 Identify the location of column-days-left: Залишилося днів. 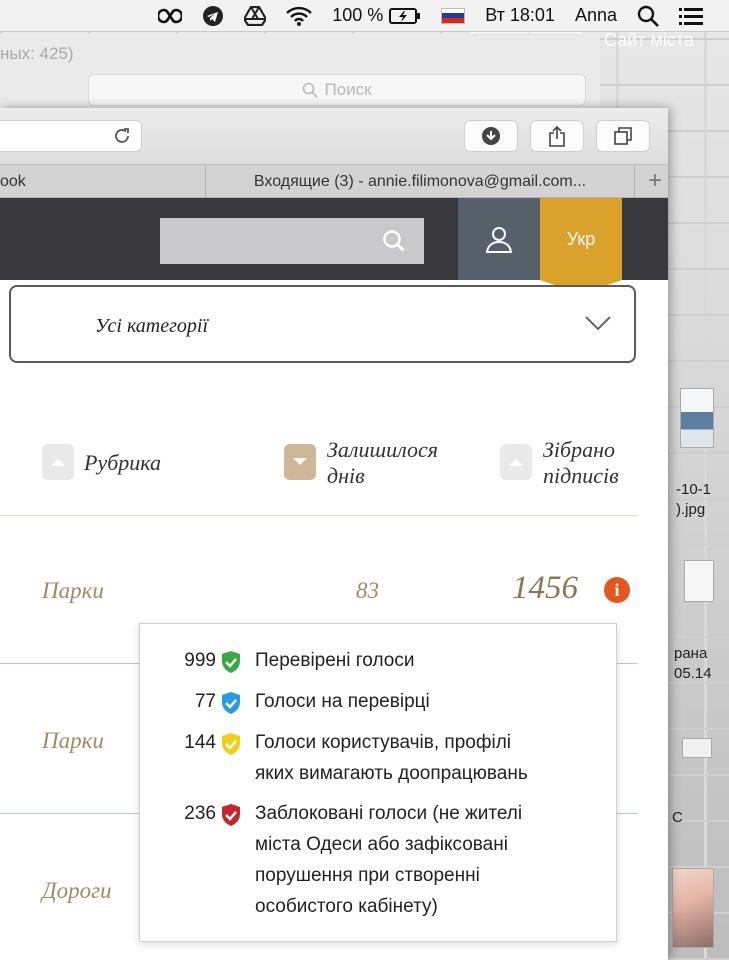
(382, 462).